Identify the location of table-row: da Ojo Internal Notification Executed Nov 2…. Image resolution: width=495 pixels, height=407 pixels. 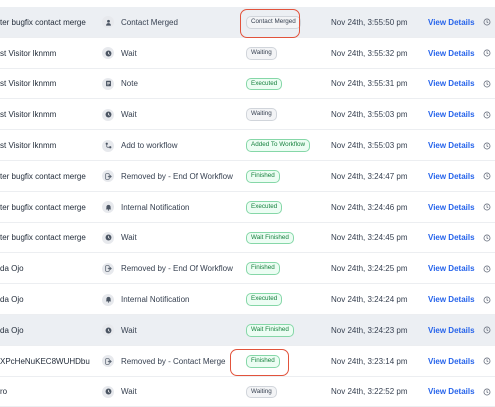
(247, 299).